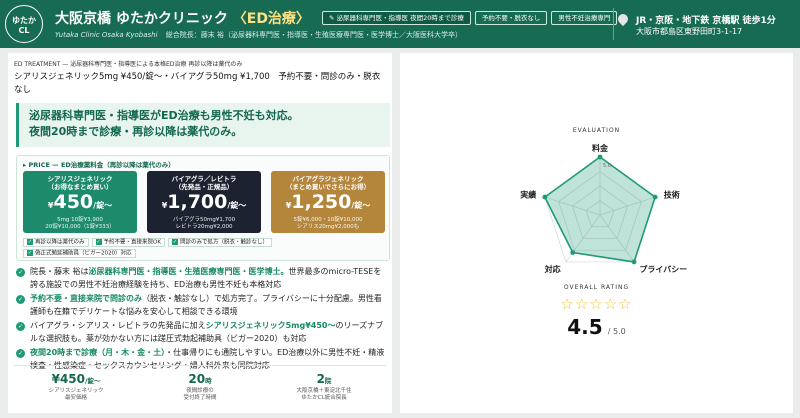 This screenshot has width=800, height=418. What do you see at coordinates (200, 398) in the screenshot?
I see `stat-label: 受付終了時間` at bounding box center [200, 398].